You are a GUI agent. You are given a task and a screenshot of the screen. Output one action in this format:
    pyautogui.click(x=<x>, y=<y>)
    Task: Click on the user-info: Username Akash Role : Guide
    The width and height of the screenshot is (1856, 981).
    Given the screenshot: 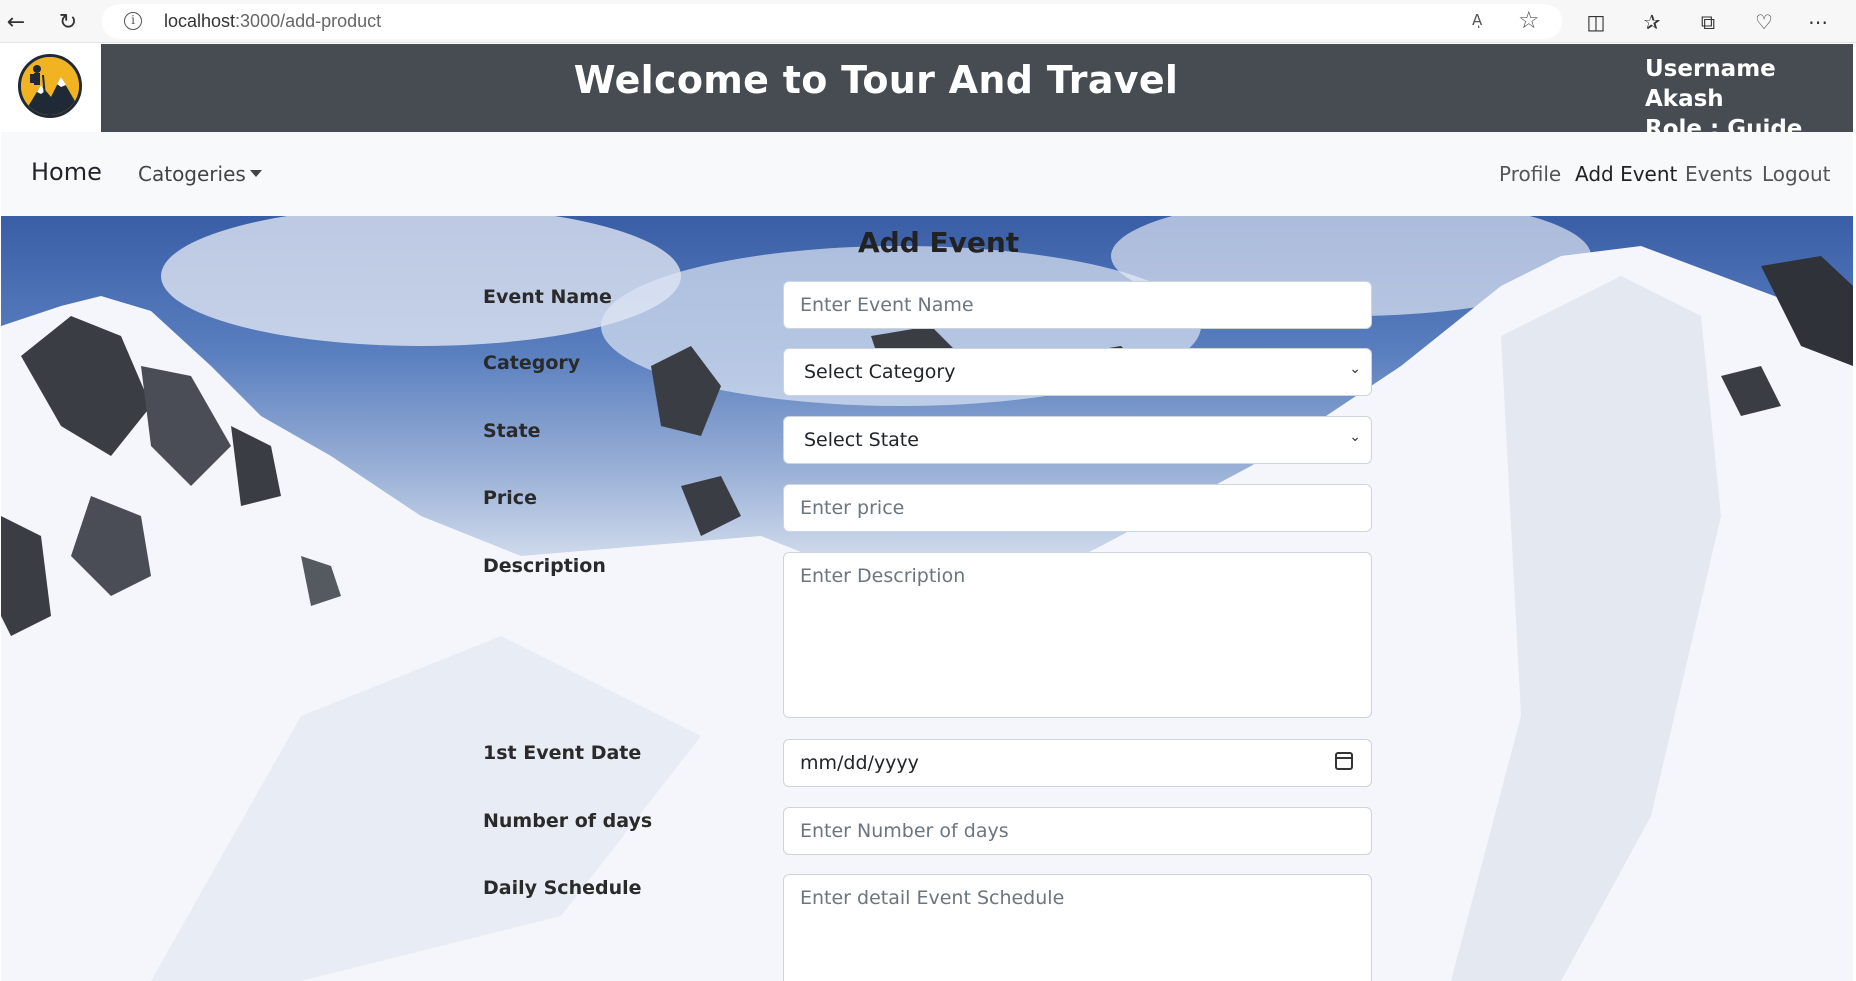 What is the action you would take?
    pyautogui.click(x=1749, y=99)
    